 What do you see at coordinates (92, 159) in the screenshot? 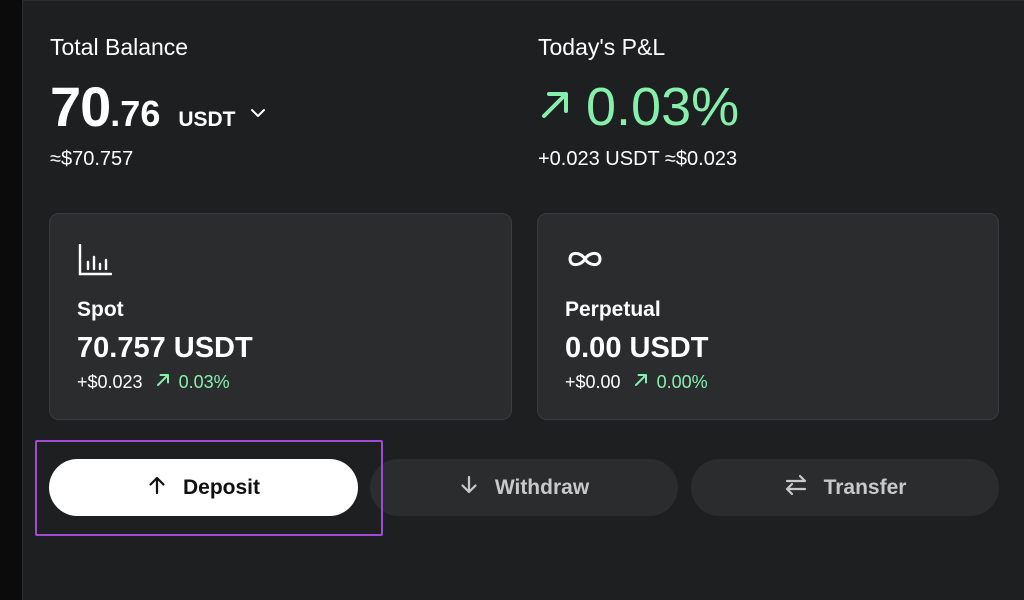
I see `balance-fiat-approx: ≈$70.757` at bounding box center [92, 159].